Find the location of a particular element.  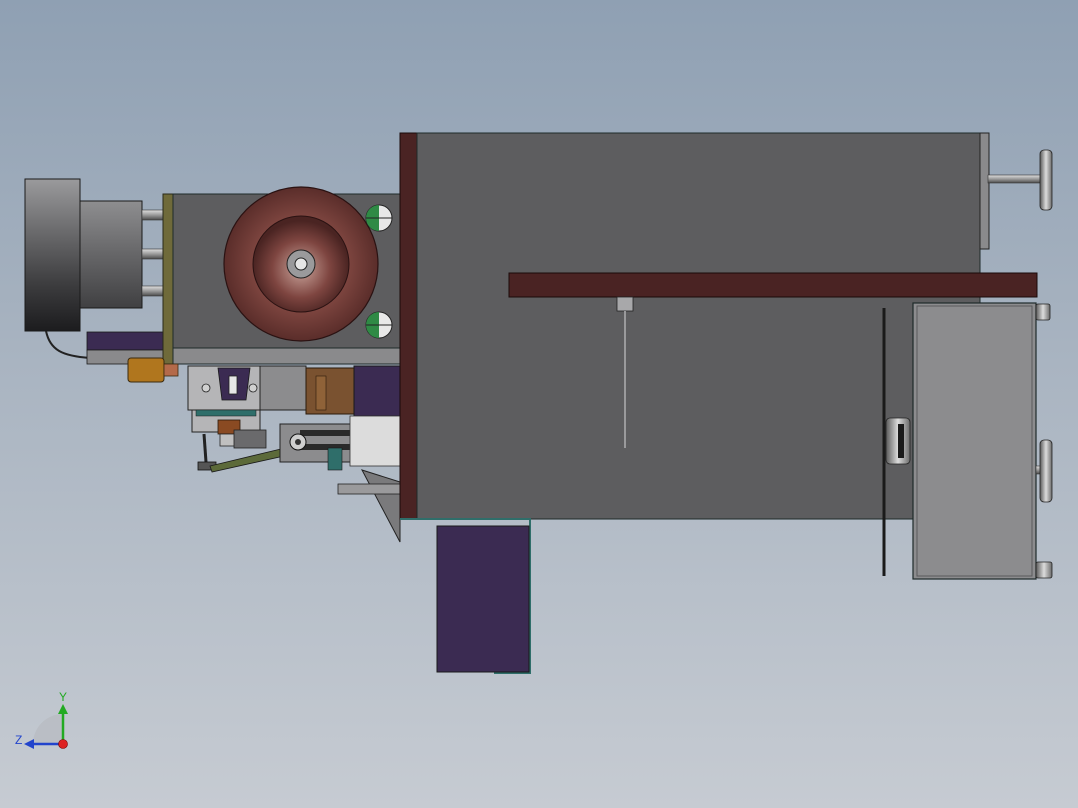

indicator-bottom is located at coordinates (379, 325).